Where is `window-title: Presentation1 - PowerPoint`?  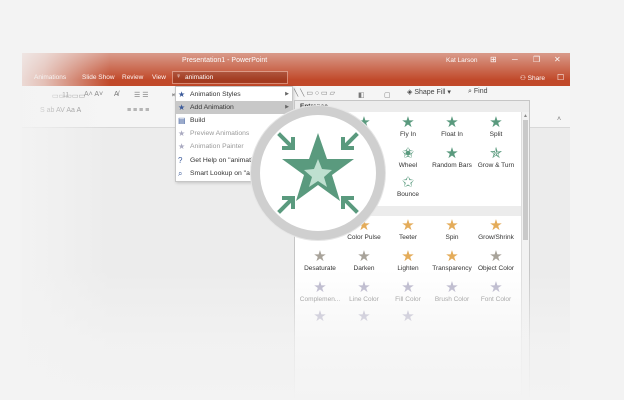 window-title: Presentation1 - PowerPoint is located at coordinates (225, 60).